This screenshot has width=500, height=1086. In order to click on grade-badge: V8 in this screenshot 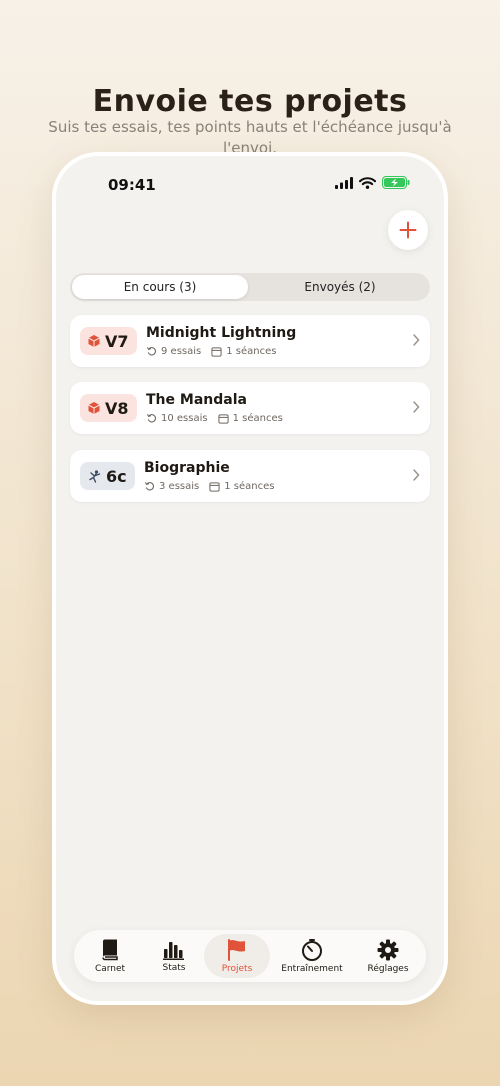, I will do `click(108, 408)`.